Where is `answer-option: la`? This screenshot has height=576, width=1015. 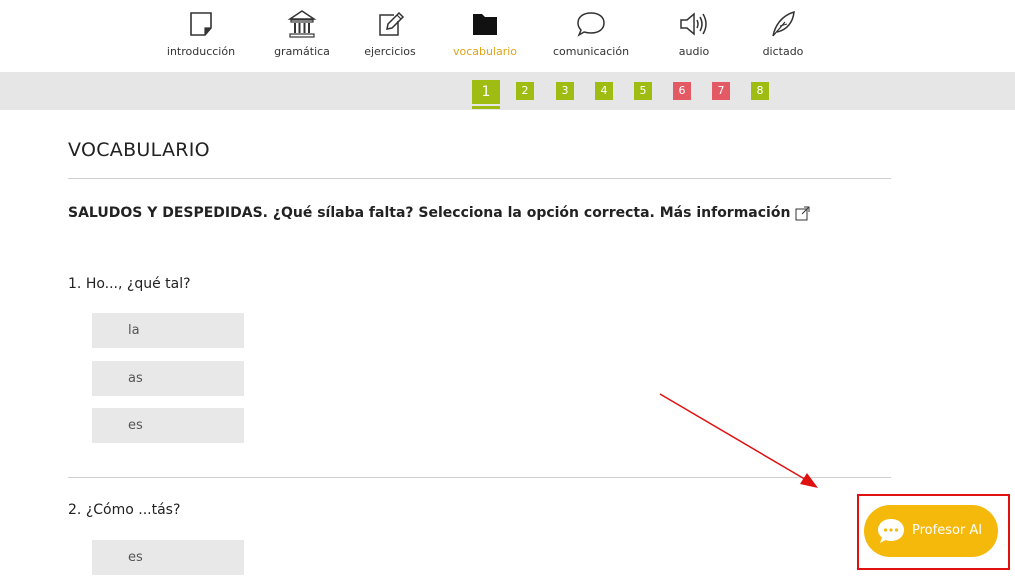
answer-option: la is located at coordinates (168, 330).